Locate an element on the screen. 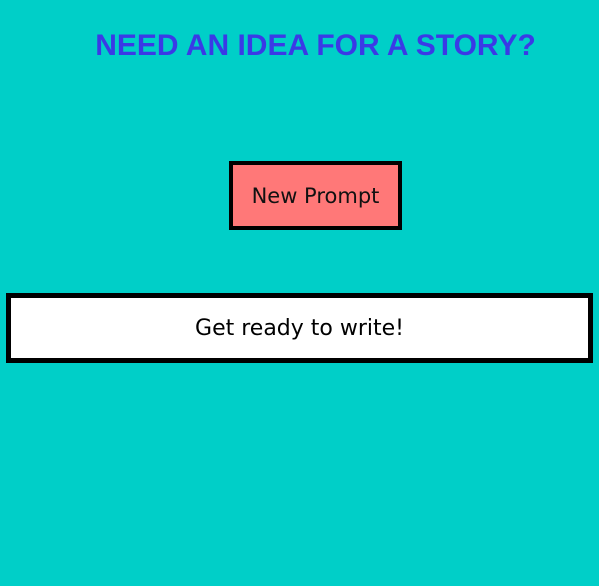 Image resolution: width=599 pixels, height=586 pixels. page-title: NEED AN IDEA FOR A STORY? is located at coordinates (315, 45).